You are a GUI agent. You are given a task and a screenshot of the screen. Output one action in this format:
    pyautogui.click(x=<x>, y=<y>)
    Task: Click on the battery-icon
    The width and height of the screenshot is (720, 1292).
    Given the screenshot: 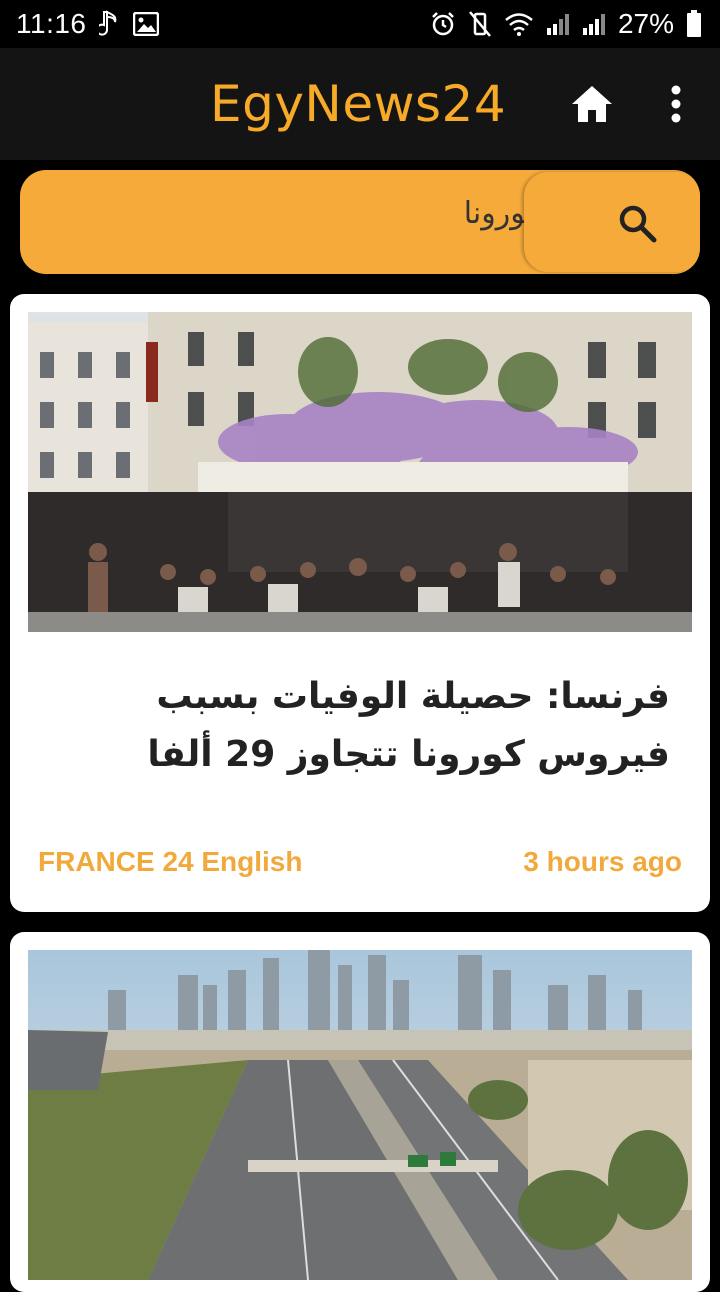 What is the action you would take?
    pyautogui.click(x=694, y=24)
    